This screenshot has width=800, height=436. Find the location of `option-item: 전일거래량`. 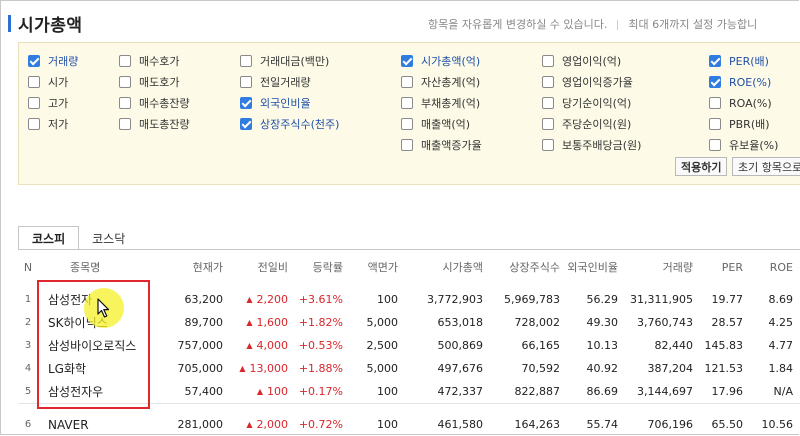

option-item: 전일거래량 is located at coordinates (289, 82).